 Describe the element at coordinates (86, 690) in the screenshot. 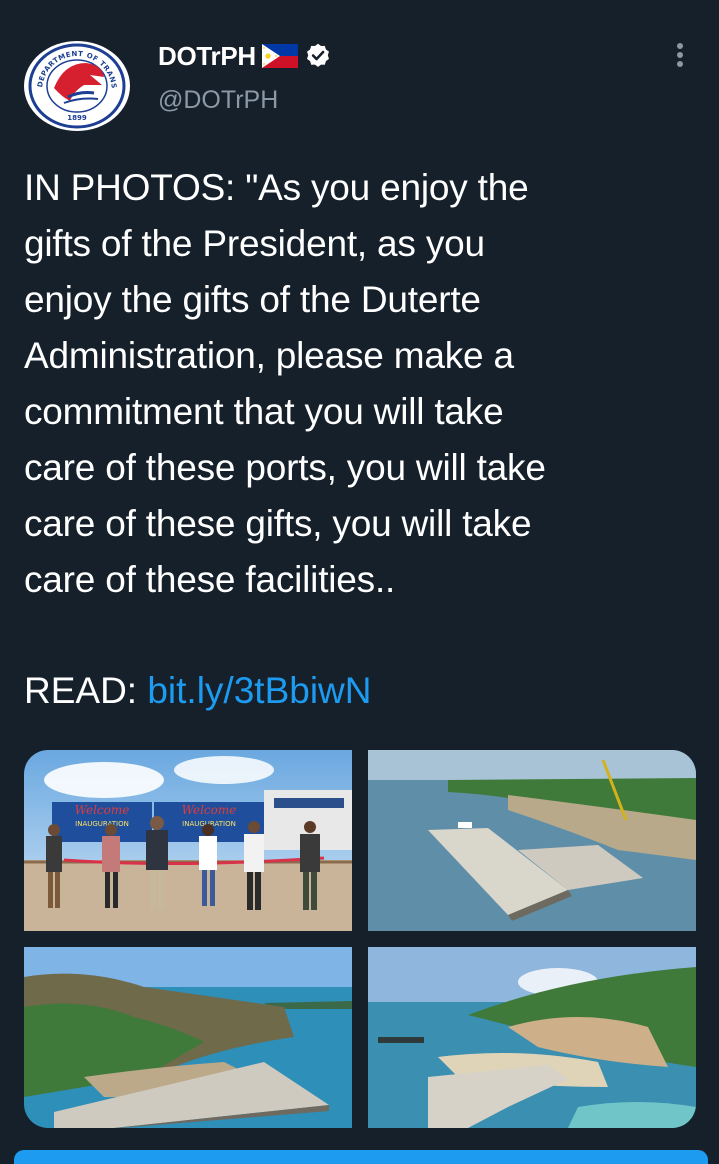

I see `read-label: READ:` at that location.